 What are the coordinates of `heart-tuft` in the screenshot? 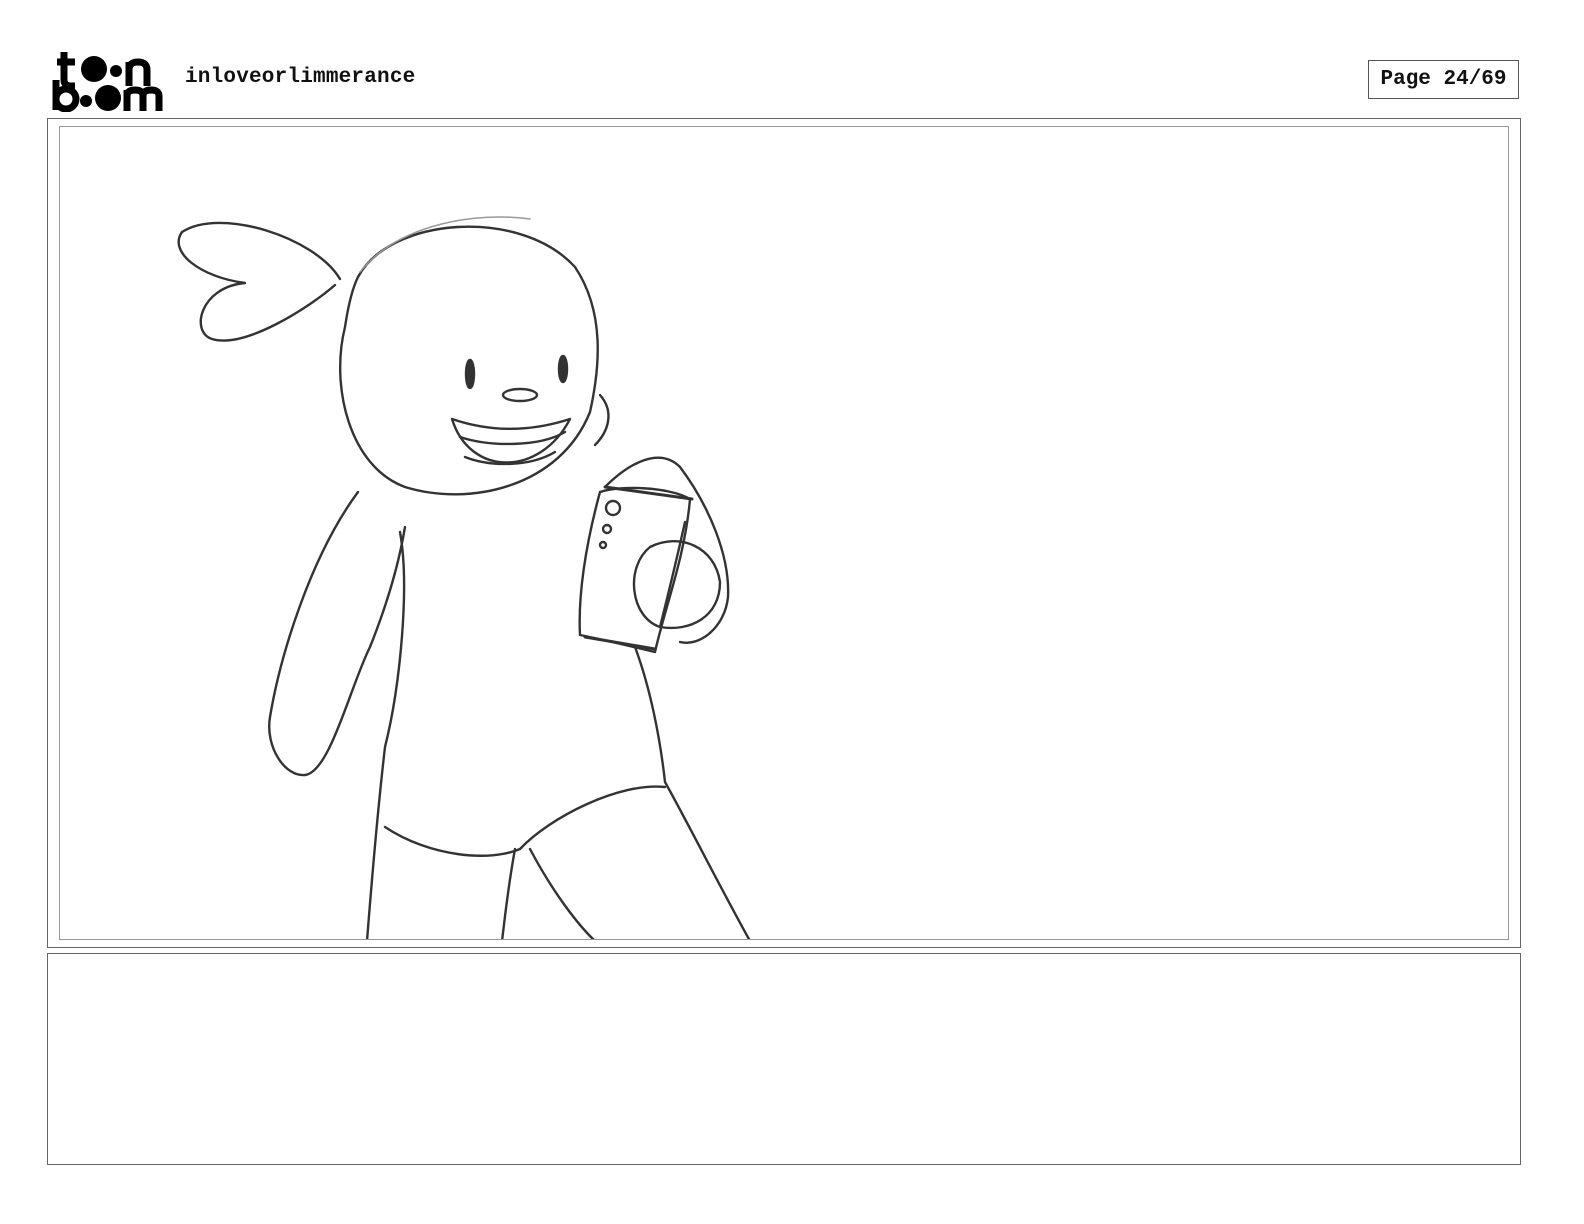 It's located at (259, 281).